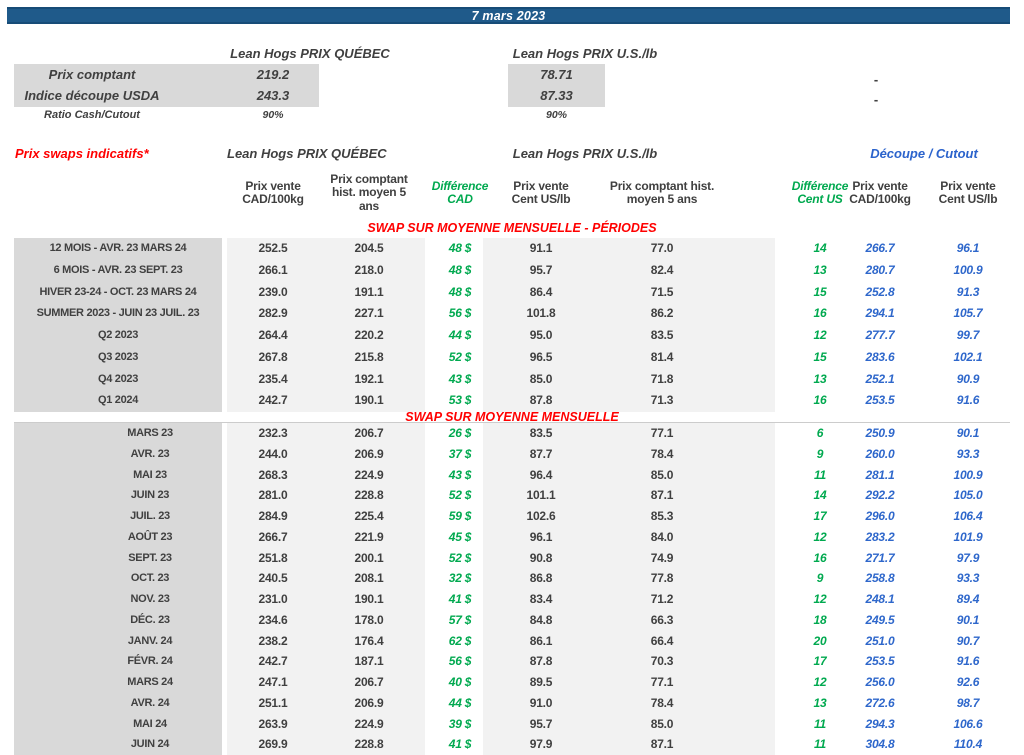 This screenshot has width=1024, height=755. I want to click on table-row: AVR. 24 251.1 206.9 44 $91.0 78.4 13 272.6 98.7, so click(512, 703).